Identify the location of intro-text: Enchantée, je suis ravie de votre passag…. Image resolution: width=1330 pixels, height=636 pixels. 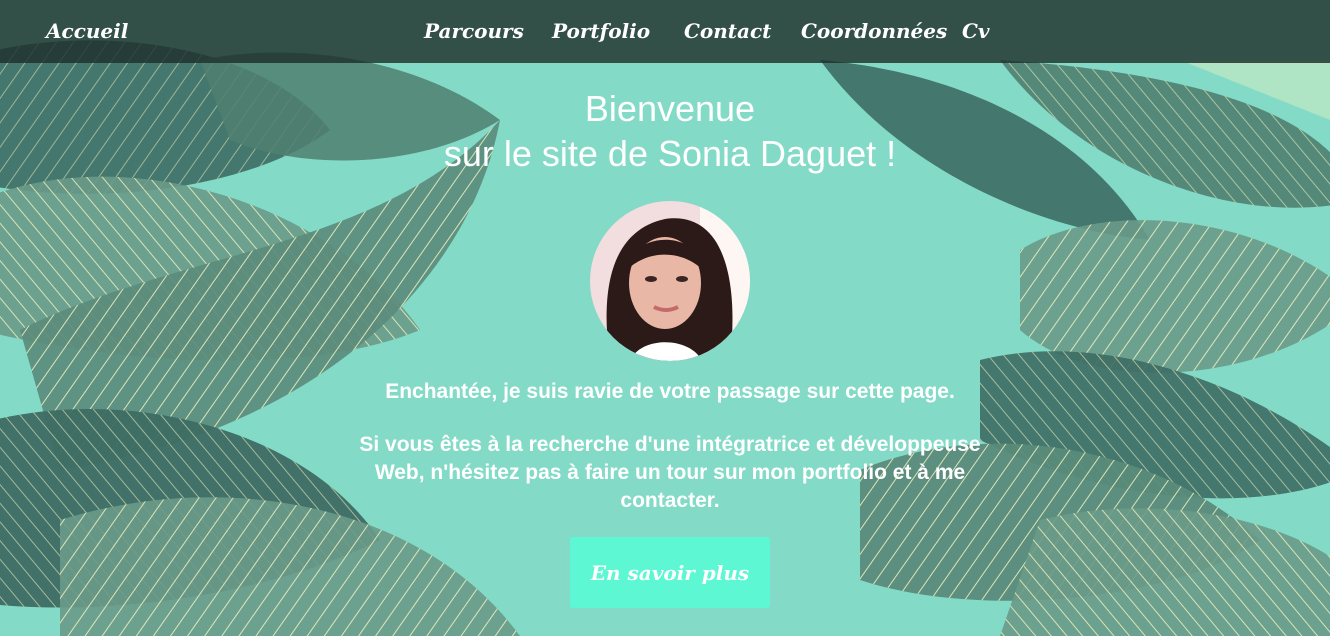
(670, 391).